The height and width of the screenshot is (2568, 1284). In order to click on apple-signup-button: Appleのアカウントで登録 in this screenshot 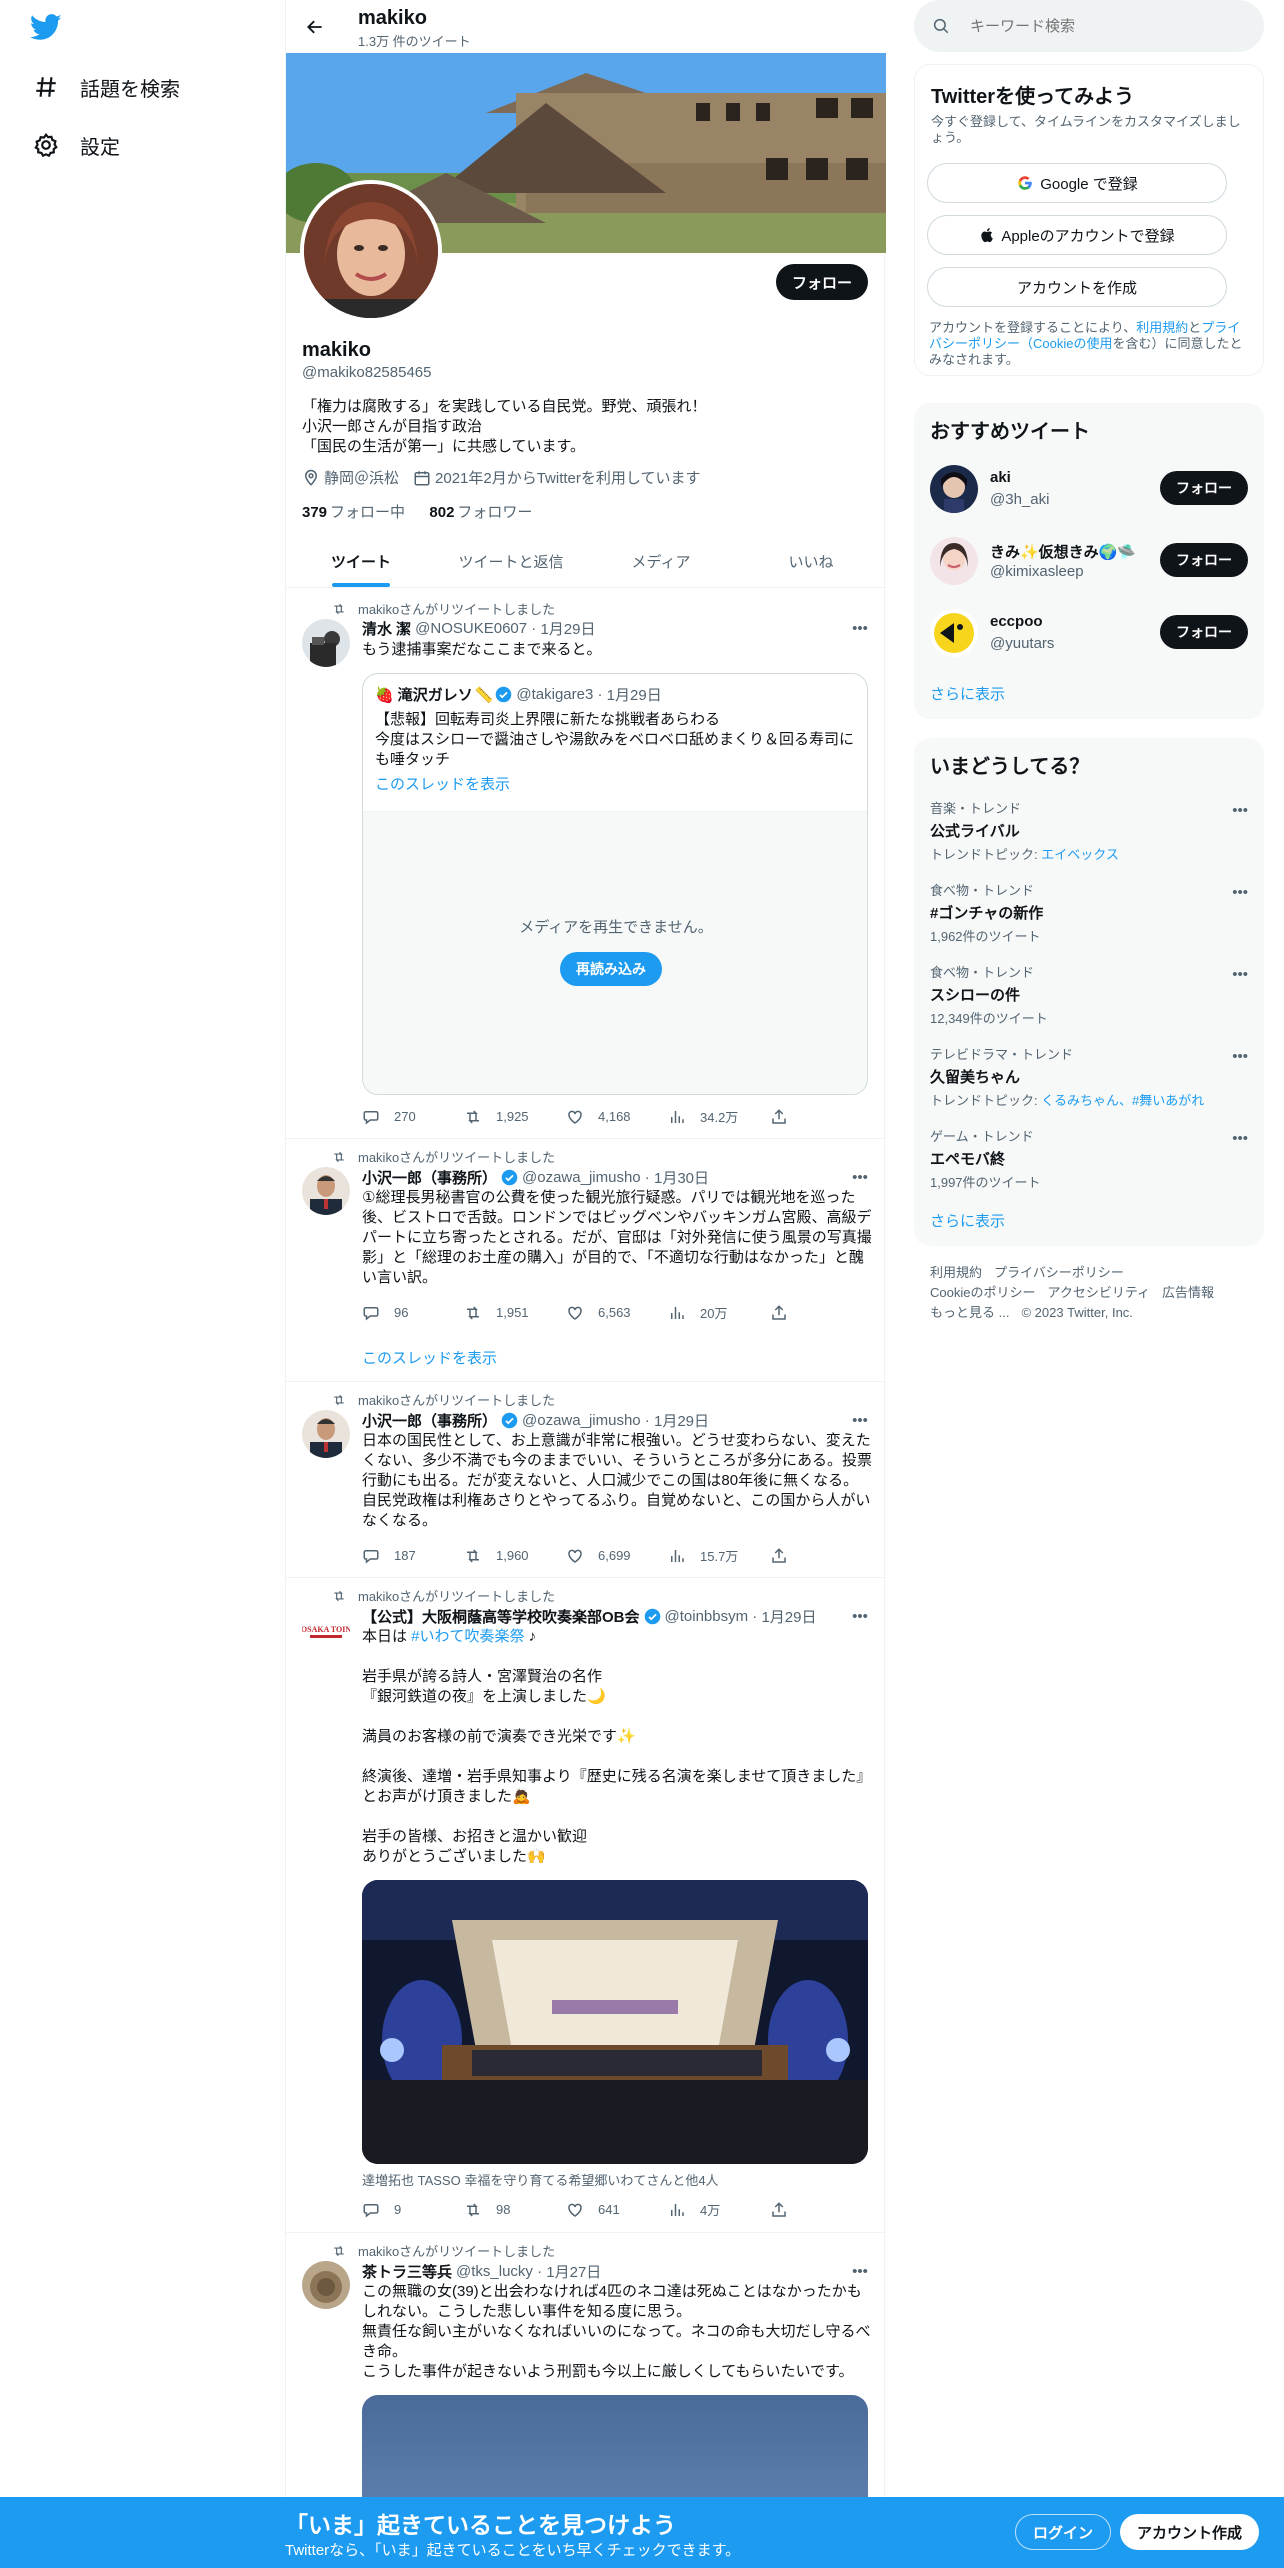, I will do `click(1077, 235)`.